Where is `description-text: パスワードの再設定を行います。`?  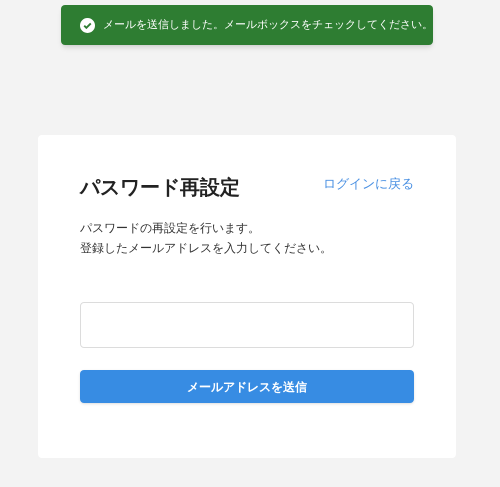
description-text: パスワードの再設定を行います。 is located at coordinates (170, 228).